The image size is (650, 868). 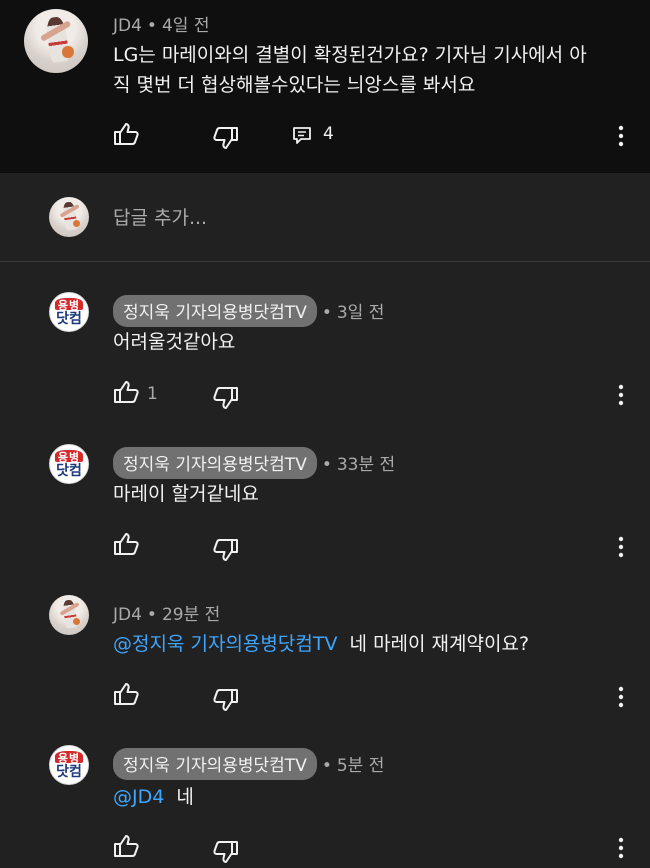 What do you see at coordinates (185, 26) in the screenshot?
I see `comment-time: 4일 전` at bounding box center [185, 26].